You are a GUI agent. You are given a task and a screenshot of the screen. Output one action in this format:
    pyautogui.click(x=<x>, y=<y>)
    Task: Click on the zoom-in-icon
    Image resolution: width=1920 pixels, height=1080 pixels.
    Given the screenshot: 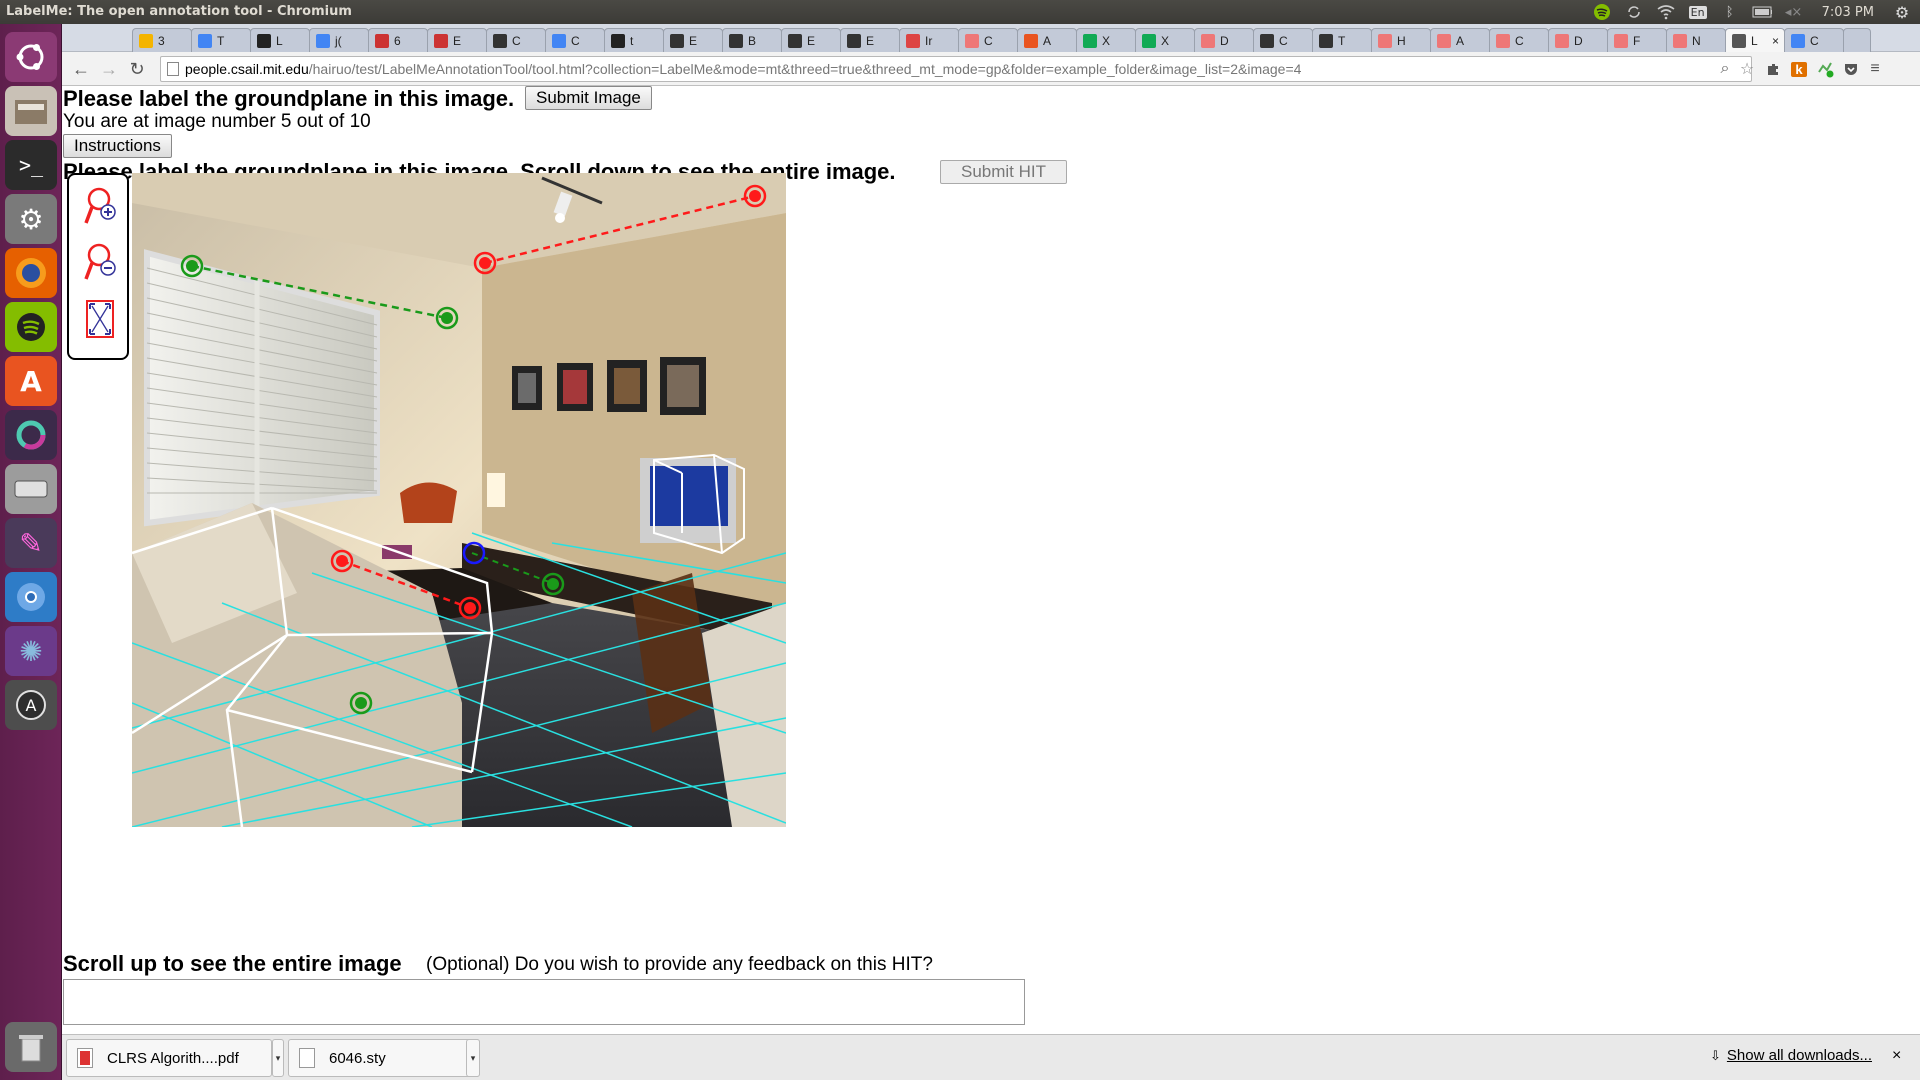 What is the action you would take?
    pyautogui.click(x=100, y=207)
    